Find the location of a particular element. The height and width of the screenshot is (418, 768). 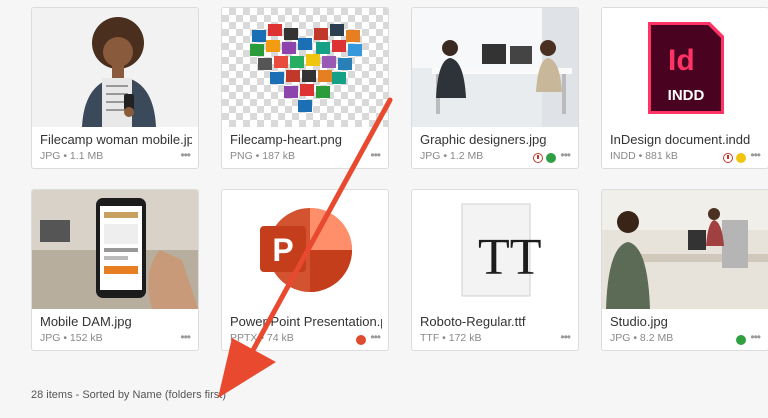

file-name: Roboto-Regular.ttf is located at coordinates (496, 321).